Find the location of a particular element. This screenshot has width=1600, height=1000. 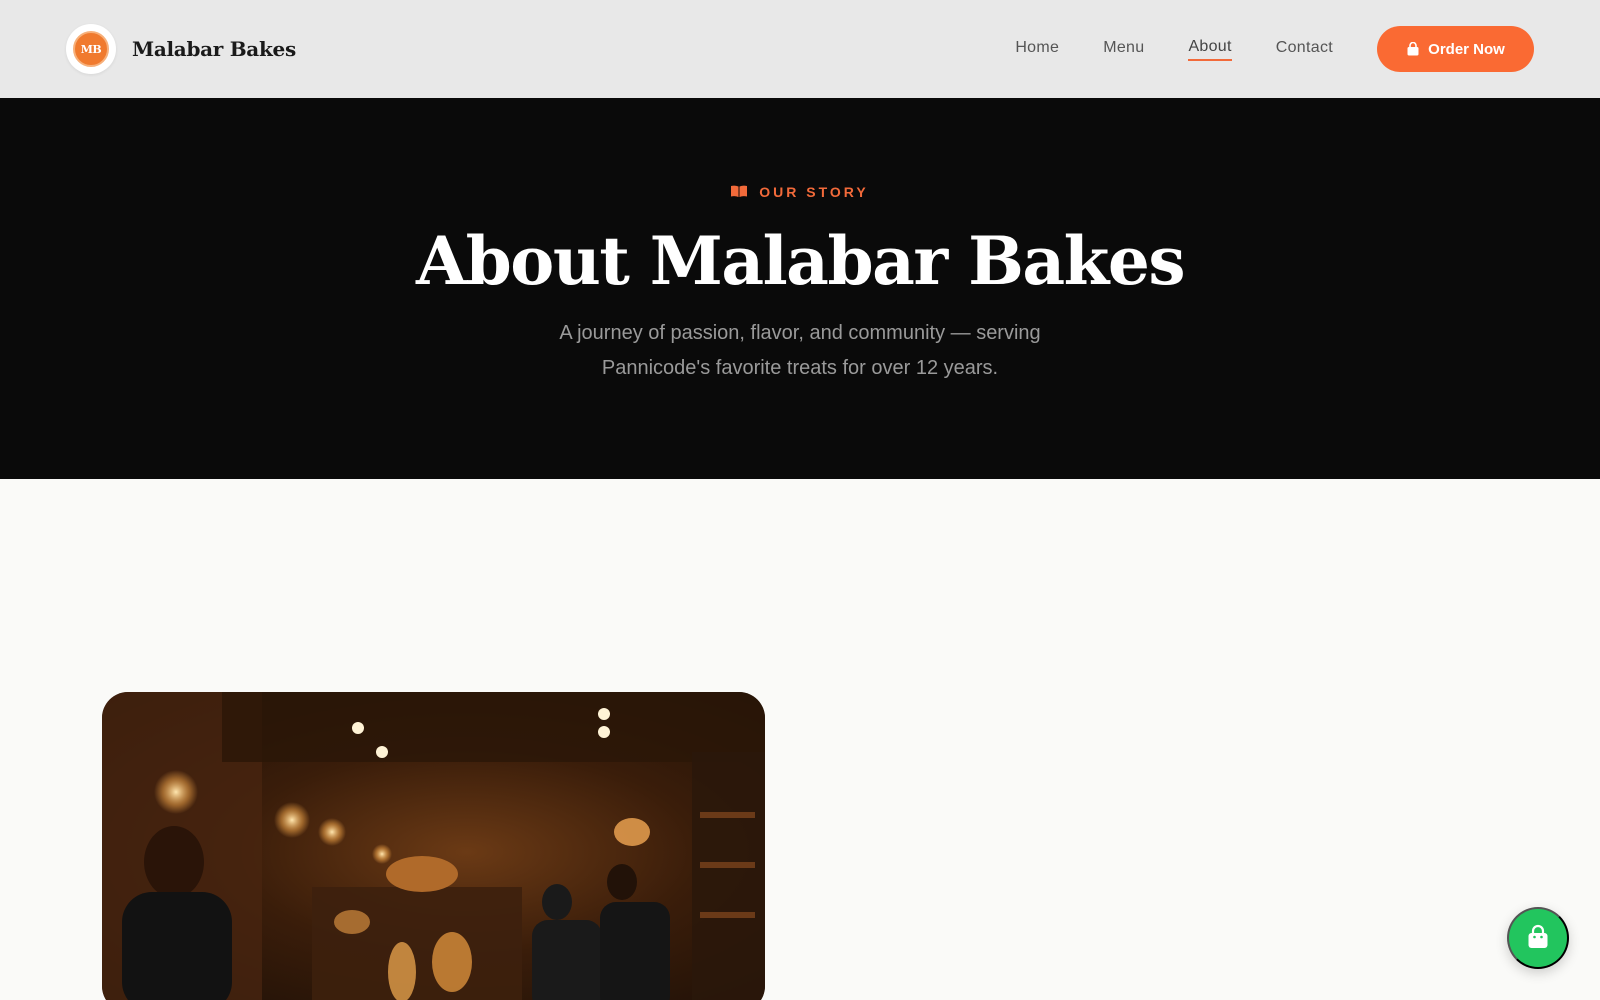

nav-link-menu: Menu is located at coordinates (1123, 49).